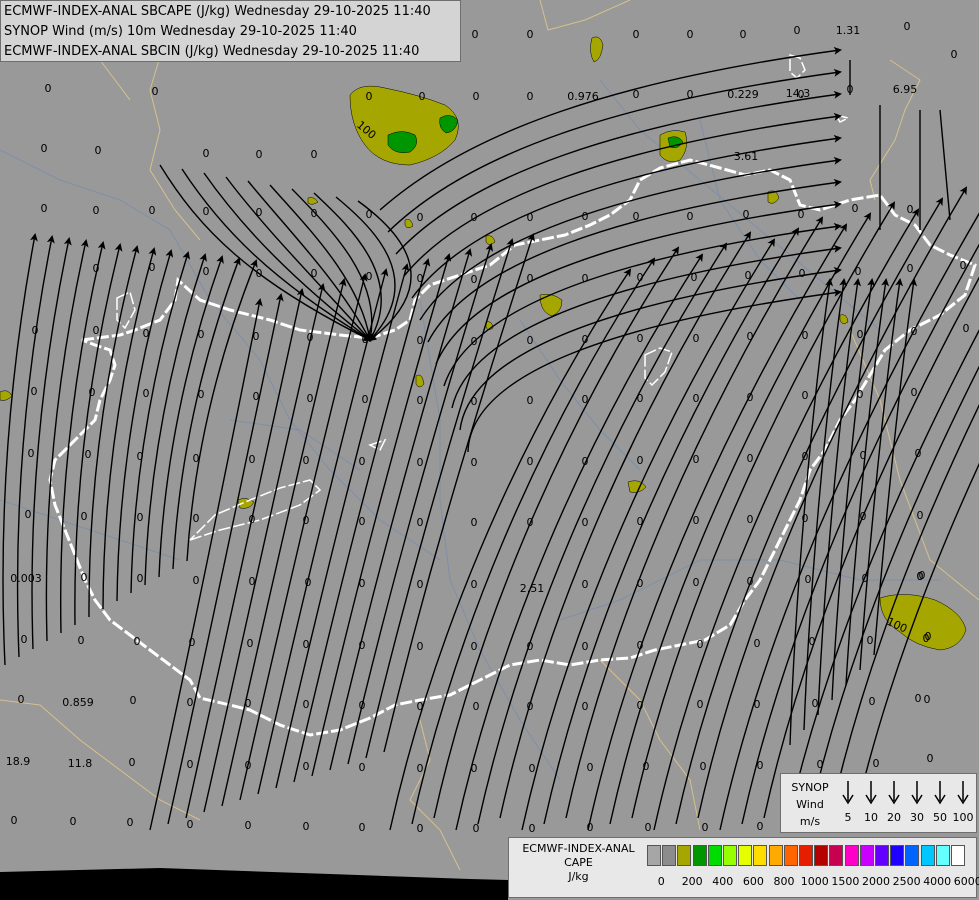  I want to click on cape-tick-label: 2500, so click(906, 881).